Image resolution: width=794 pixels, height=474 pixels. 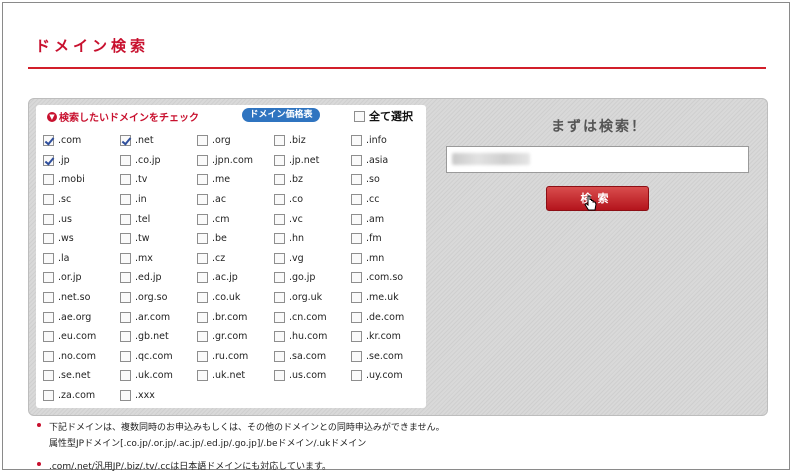 I want to click on domain-option: .kr.com, so click(x=389, y=337).